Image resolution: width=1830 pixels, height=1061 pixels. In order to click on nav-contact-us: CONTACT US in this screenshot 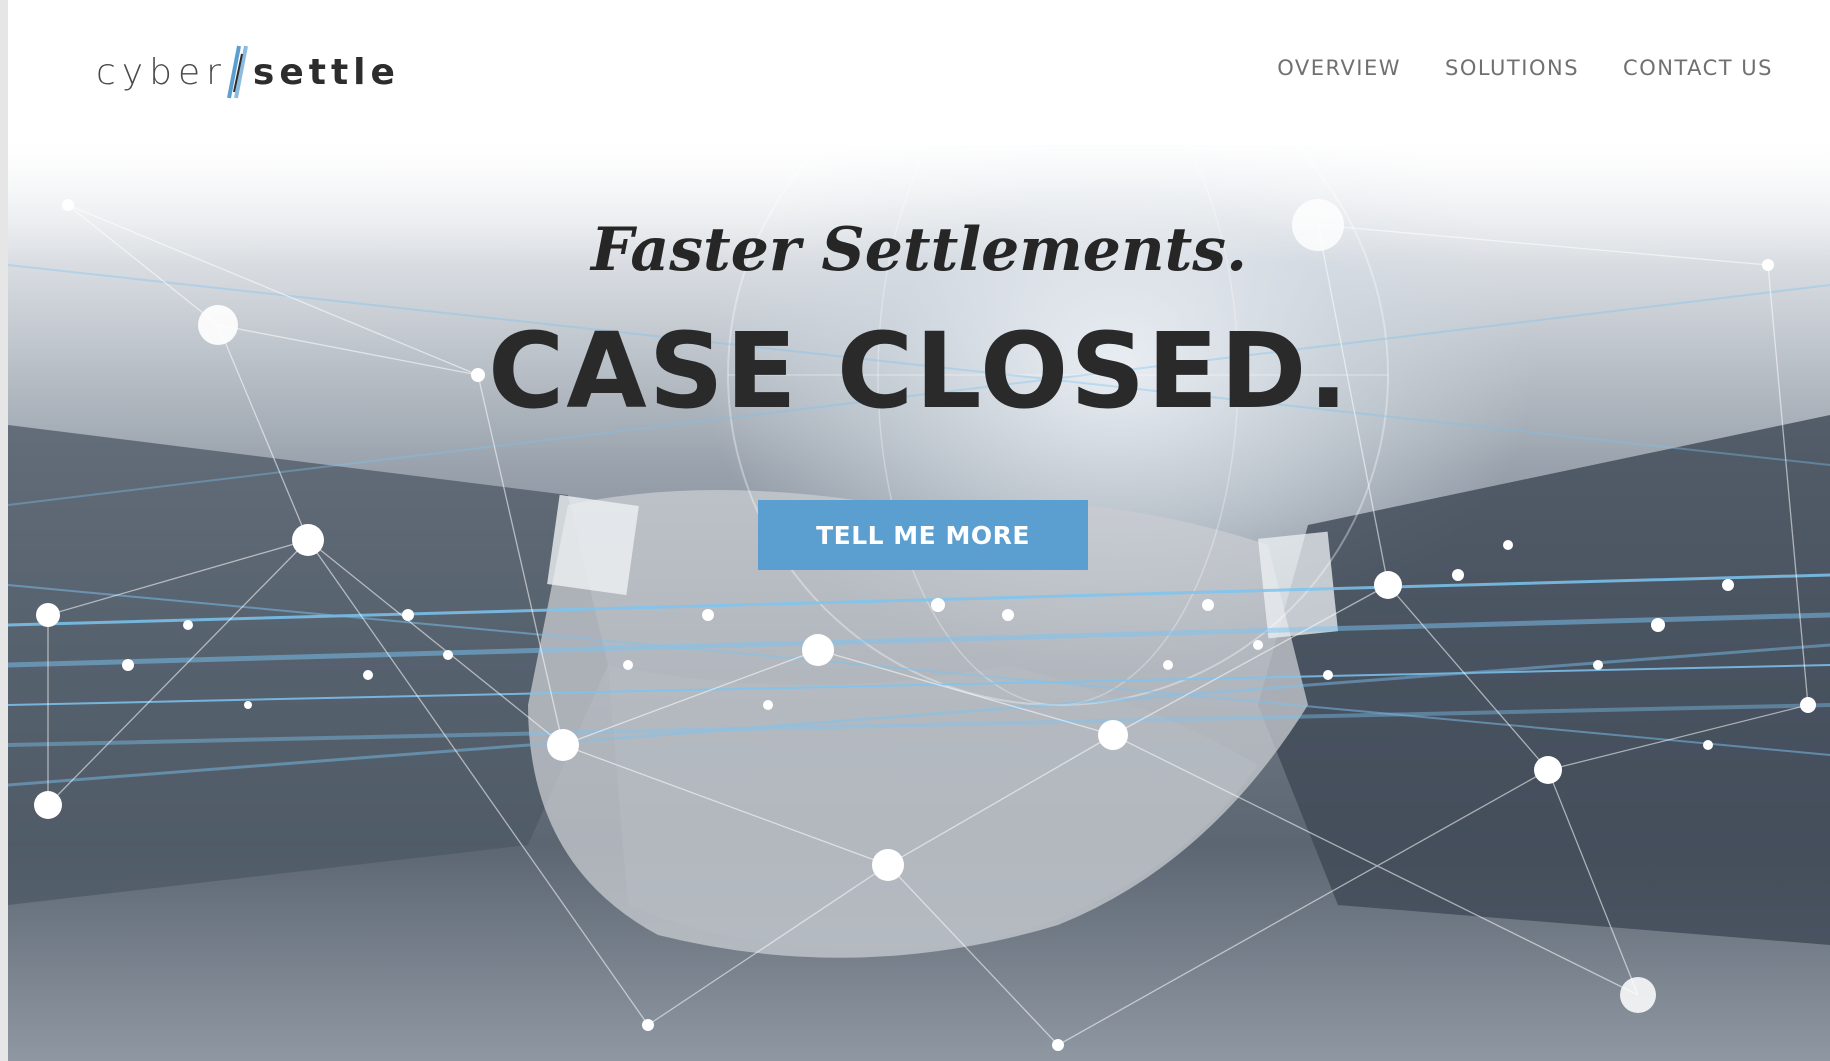, I will do `click(1698, 68)`.